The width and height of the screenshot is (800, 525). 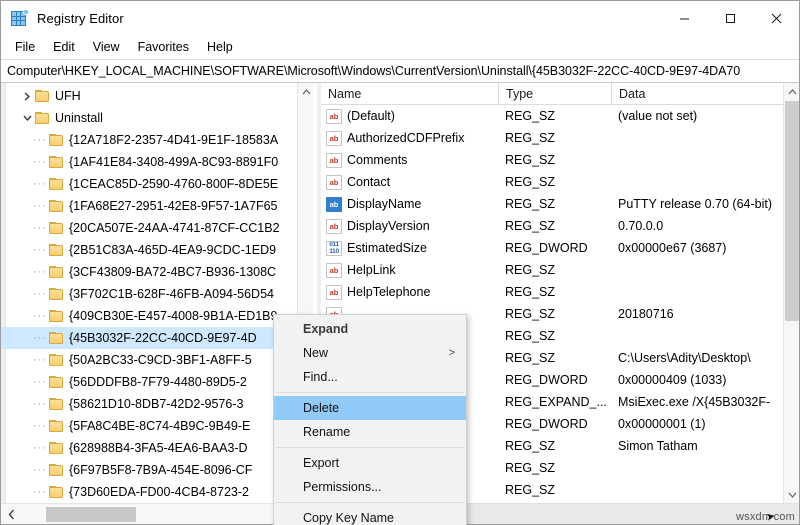 What do you see at coordinates (370, 329) in the screenshot?
I see `context-menu-item: Expand` at bounding box center [370, 329].